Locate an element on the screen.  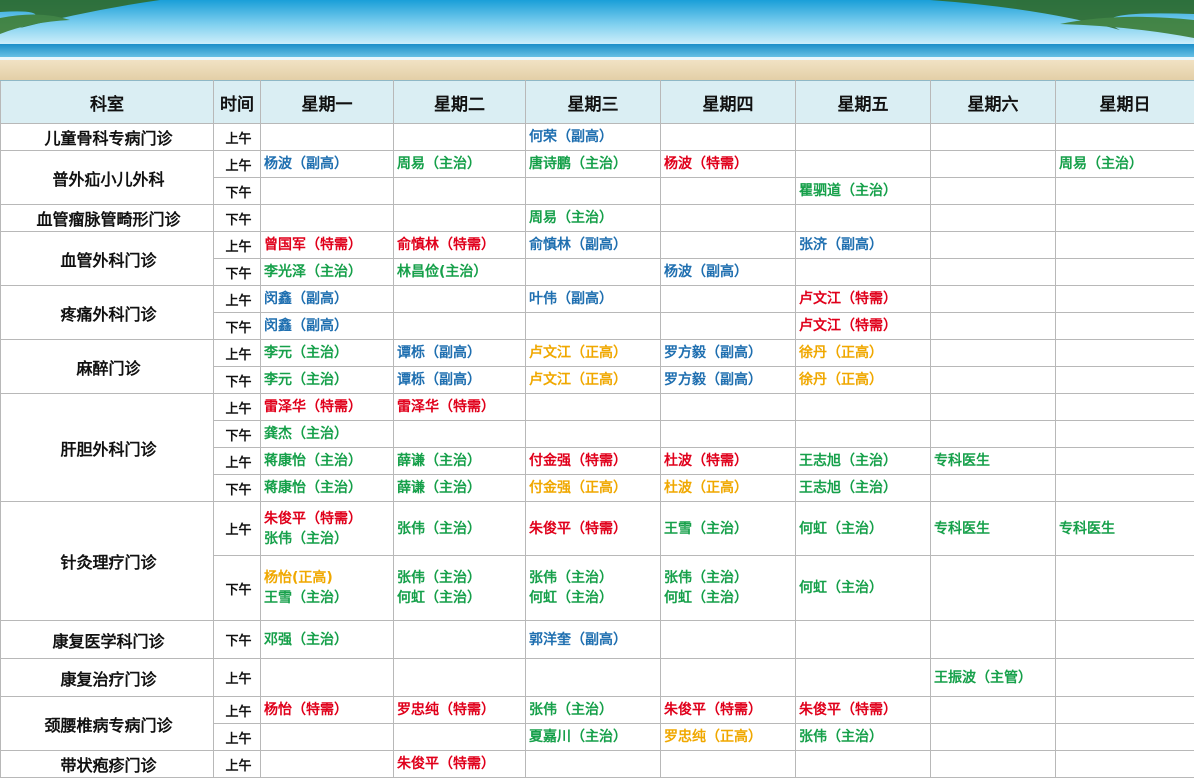
doctor-entry: 周易（主治） is located at coordinates (1126, 164).